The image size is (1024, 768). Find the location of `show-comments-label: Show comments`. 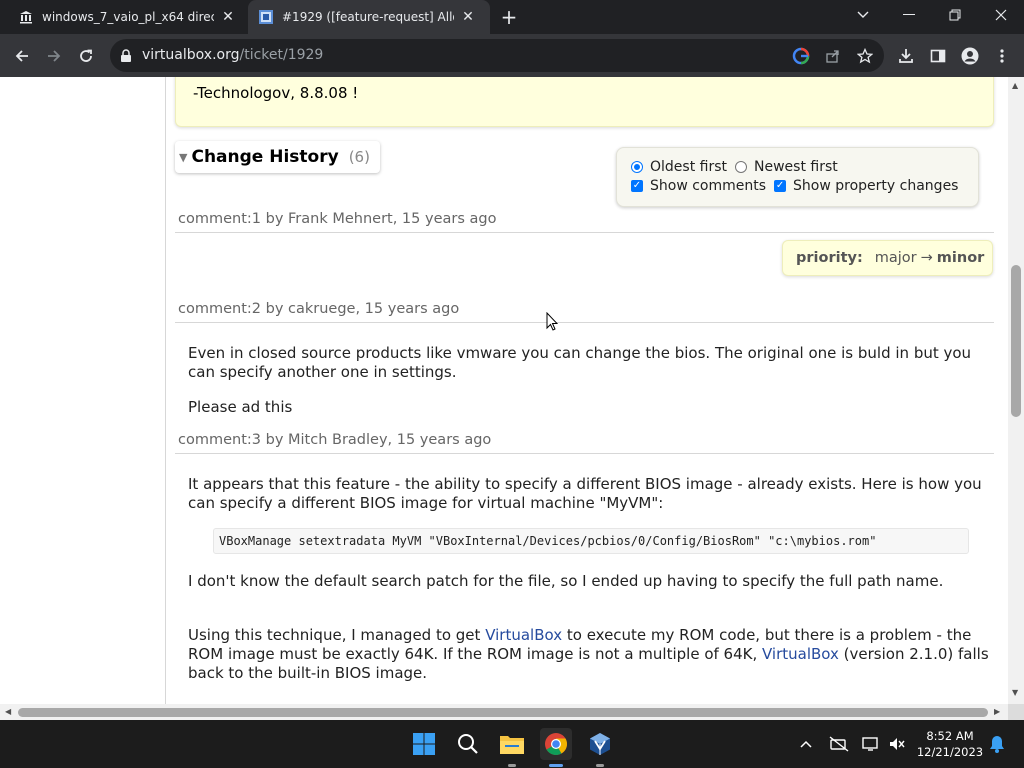

show-comments-label: Show comments is located at coordinates (708, 186).